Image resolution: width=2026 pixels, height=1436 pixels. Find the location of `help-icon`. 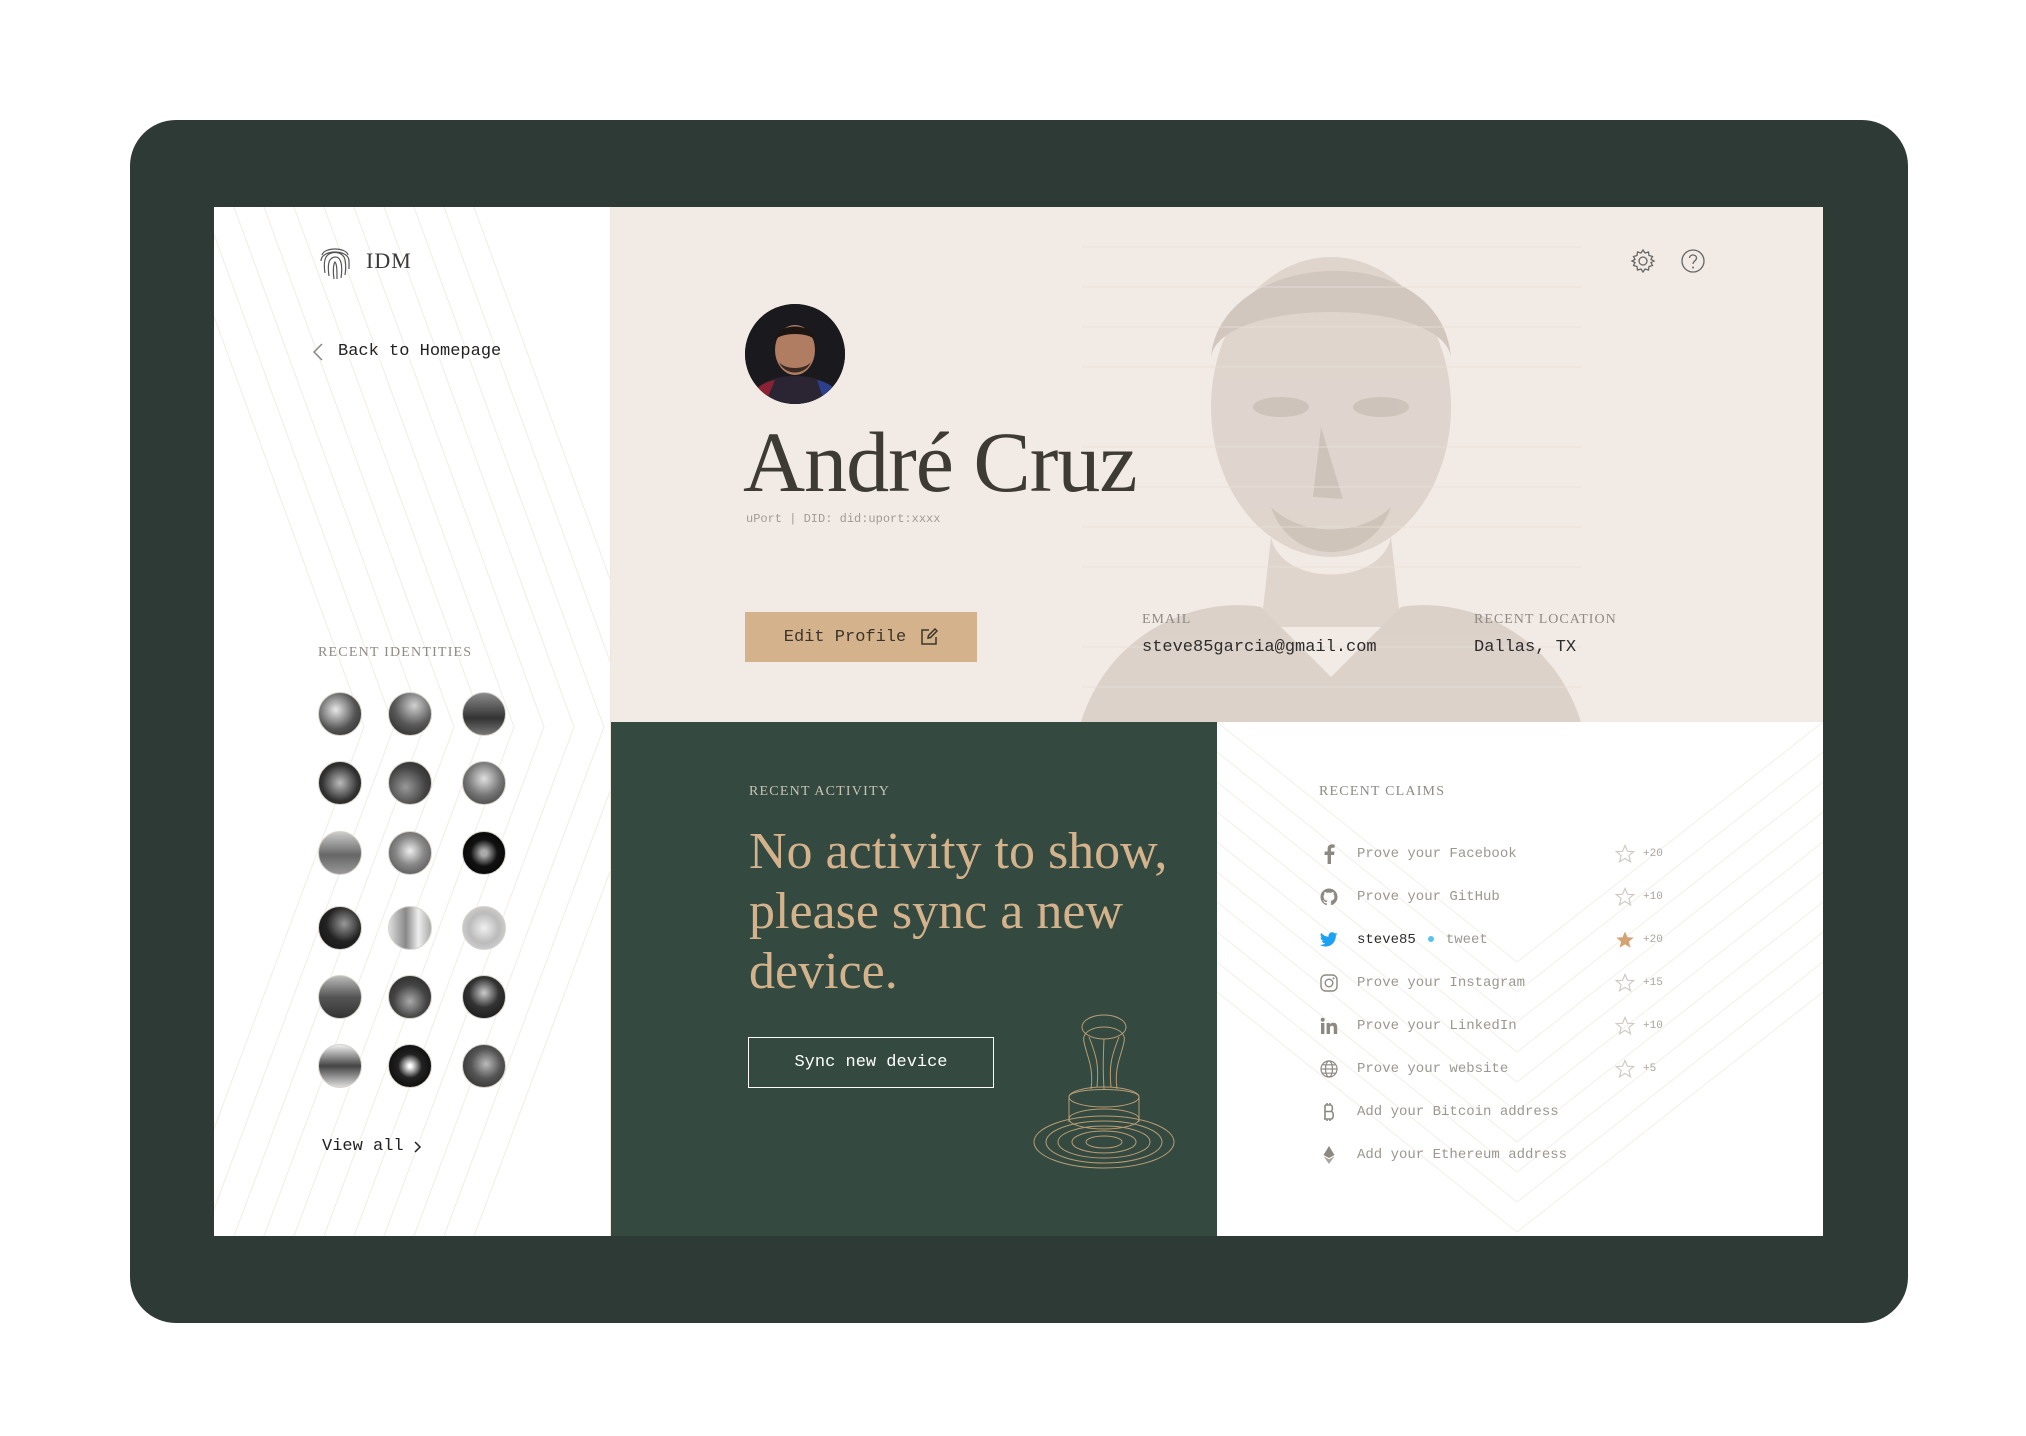

help-icon is located at coordinates (1693, 261).